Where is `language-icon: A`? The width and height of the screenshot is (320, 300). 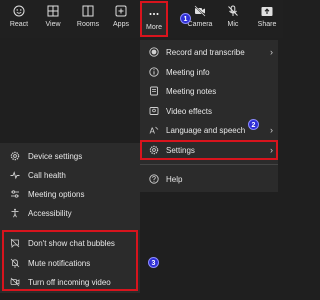 language-icon: A is located at coordinates (154, 131).